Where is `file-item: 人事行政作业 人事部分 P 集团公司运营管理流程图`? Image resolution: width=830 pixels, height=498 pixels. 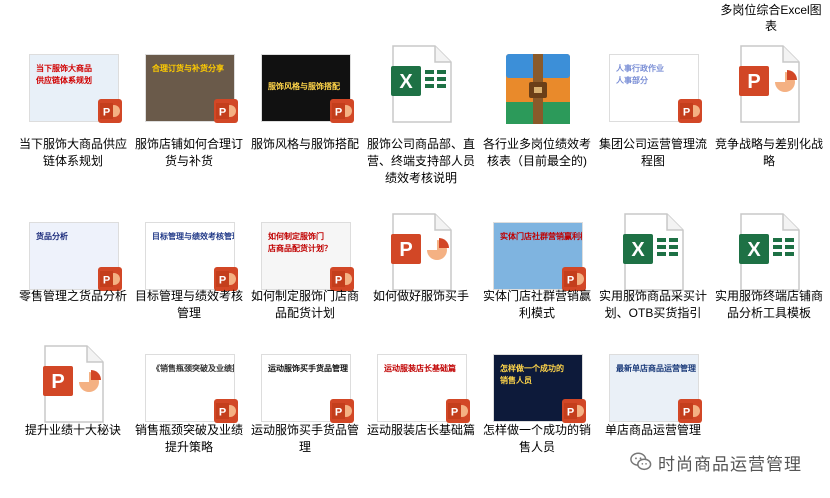
file-item: 人事行政作业 人事部分 P 集团公司运营管理流程图 is located at coordinates (653, 124).